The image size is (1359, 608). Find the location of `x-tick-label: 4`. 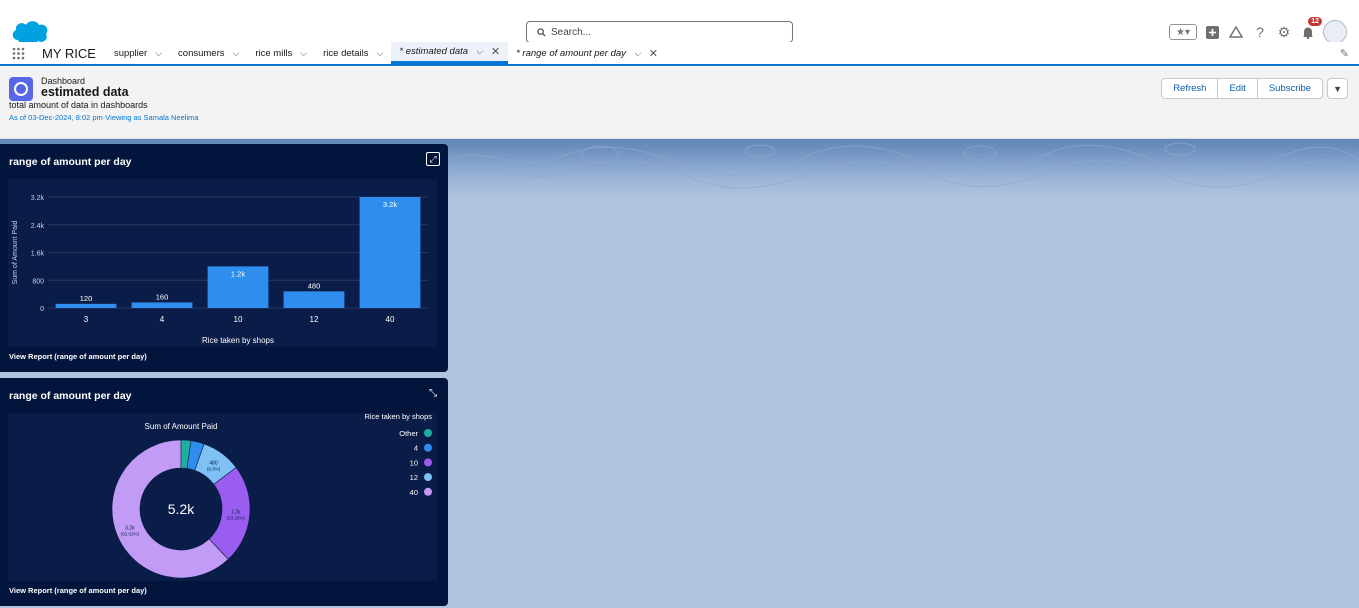

x-tick-label: 4 is located at coordinates (162, 319).